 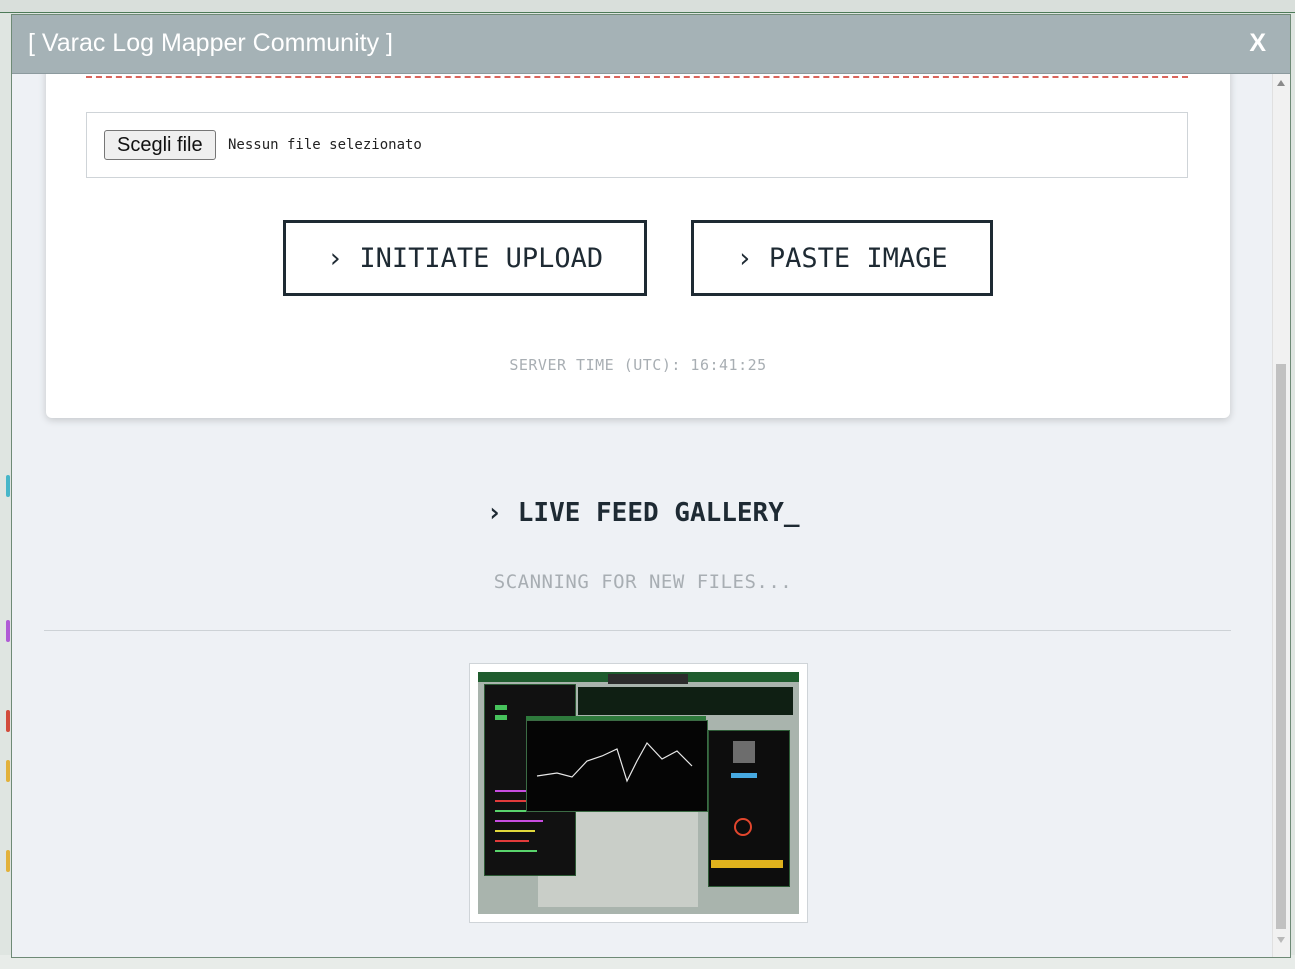 What do you see at coordinates (210, 43) in the screenshot?
I see `dialog-title: [ Varac Log Mapper Community ]` at bounding box center [210, 43].